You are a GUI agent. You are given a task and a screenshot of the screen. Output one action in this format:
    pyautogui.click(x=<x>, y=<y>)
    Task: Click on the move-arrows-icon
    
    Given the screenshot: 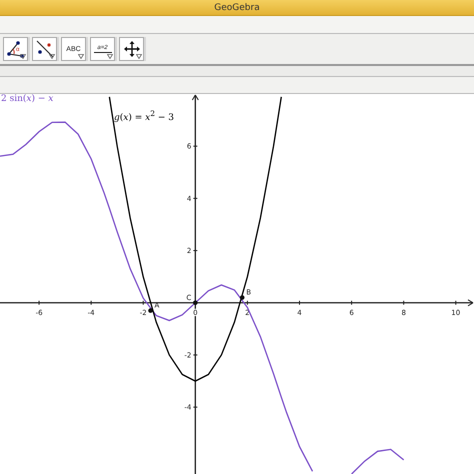 What is the action you would take?
    pyautogui.click(x=131, y=49)
    